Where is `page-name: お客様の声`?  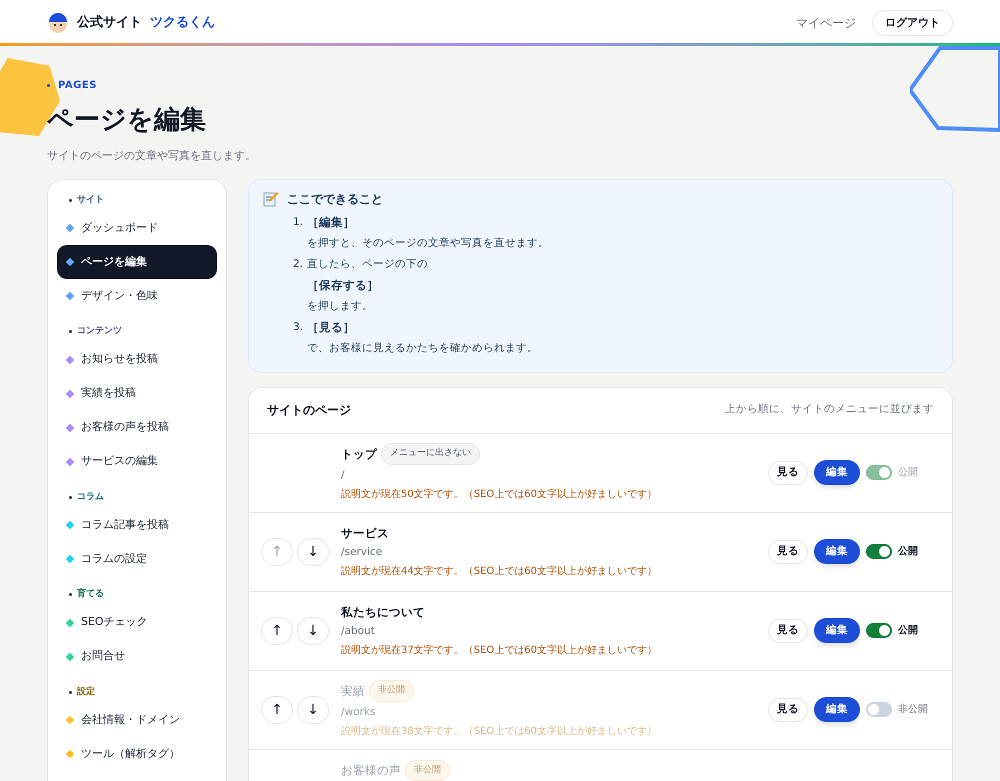 page-name: お客様の声 is located at coordinates (371, 770).